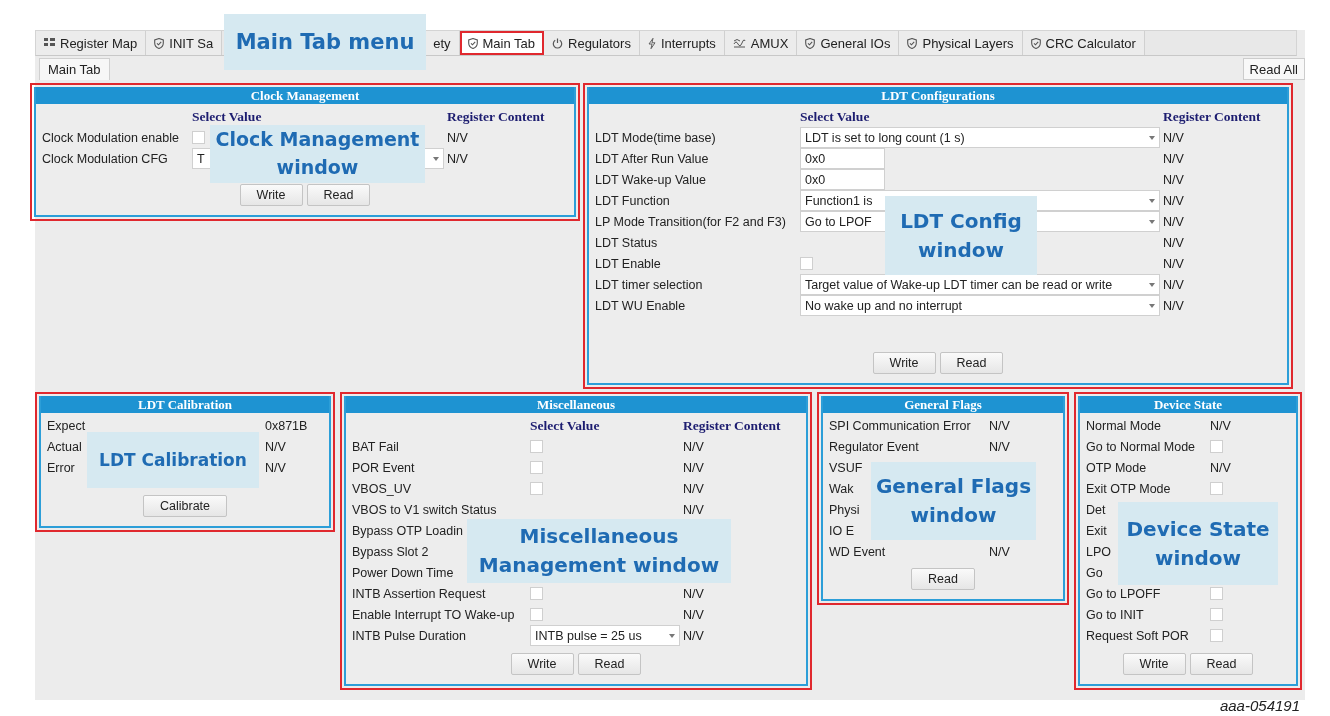  Describe the element at coordinates (943, 404) in the screenshot. I see `panel-title: General Flags` at that location.